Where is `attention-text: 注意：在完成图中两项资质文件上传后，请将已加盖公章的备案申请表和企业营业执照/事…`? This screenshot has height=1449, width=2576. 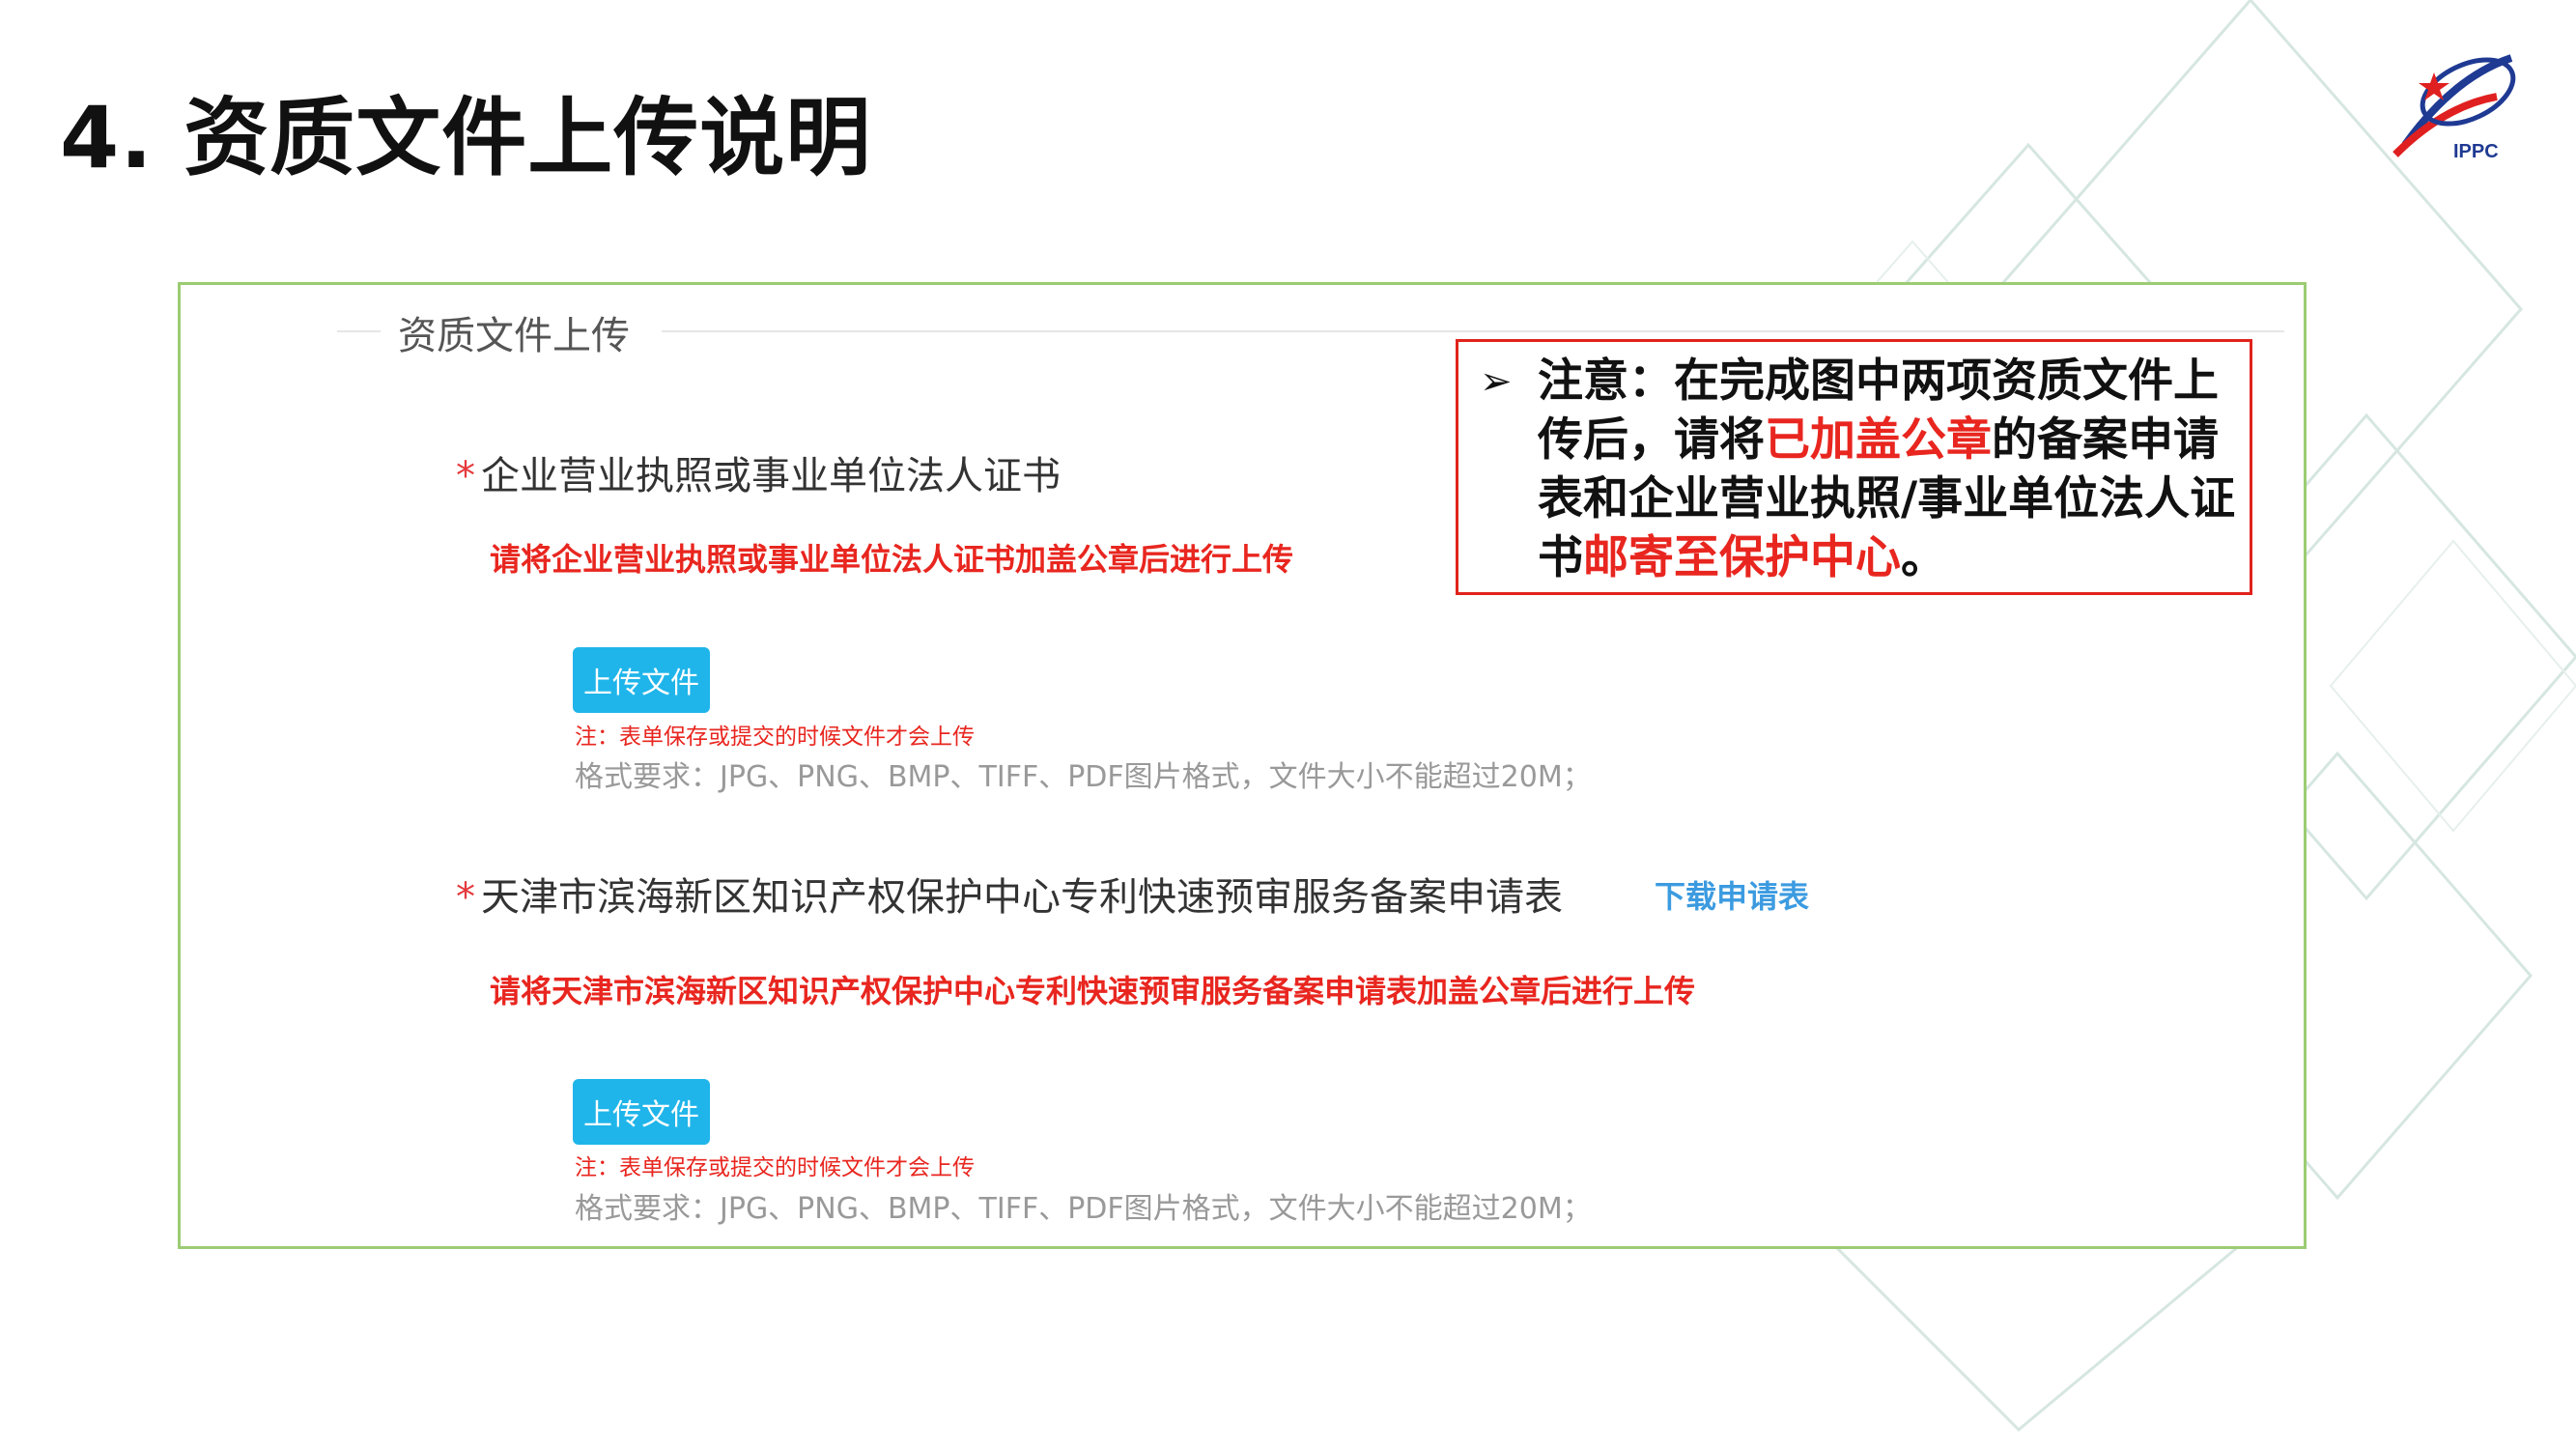
attention-text: 注意：在完成图中两项资质文件上传后，请将已加盖公章的备案申请表和企业营业执照/事… is located at coordinates (1890, 469).